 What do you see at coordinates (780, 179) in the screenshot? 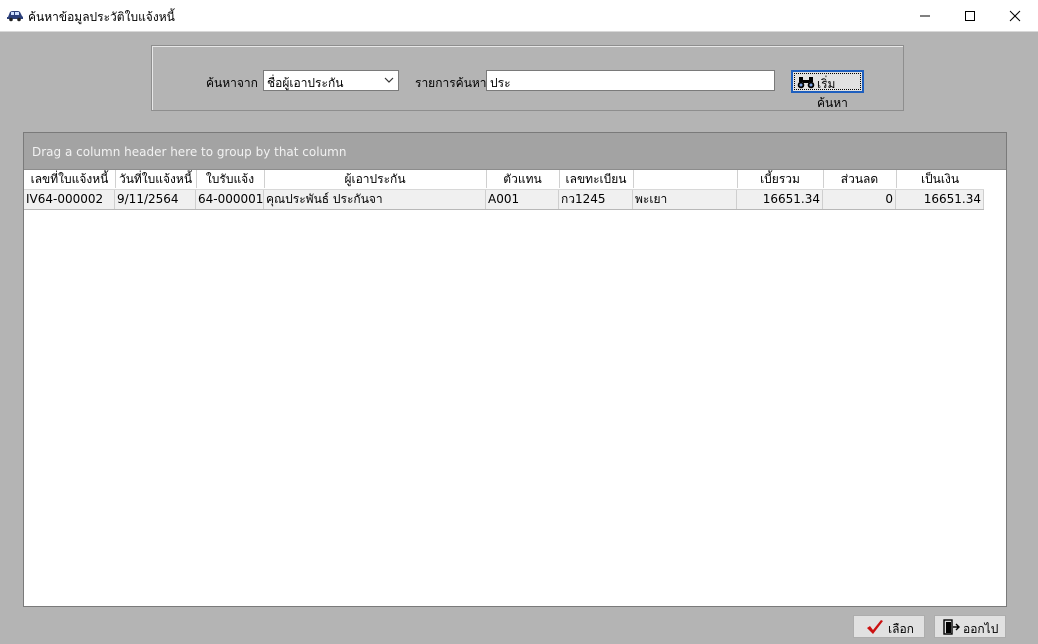
I see `column-header-total-premium: เบี้ยรวม` at bounding box center [780, 179].